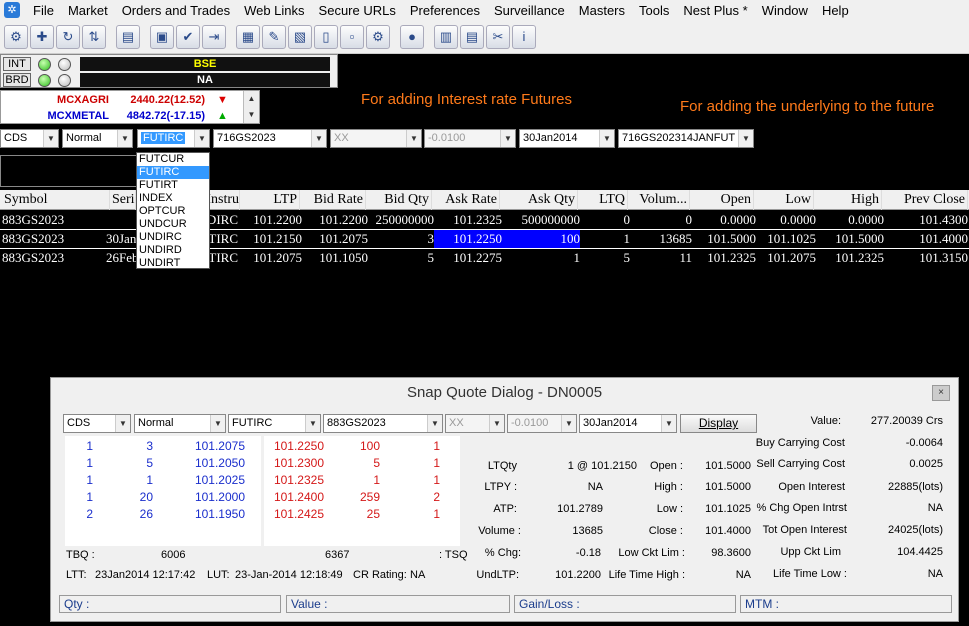 The height and width of the screenshot is (626, 969). Describe the element at coordinates (97, 138) in the screenshot. I see `book-select: Normal ▼` at that location.